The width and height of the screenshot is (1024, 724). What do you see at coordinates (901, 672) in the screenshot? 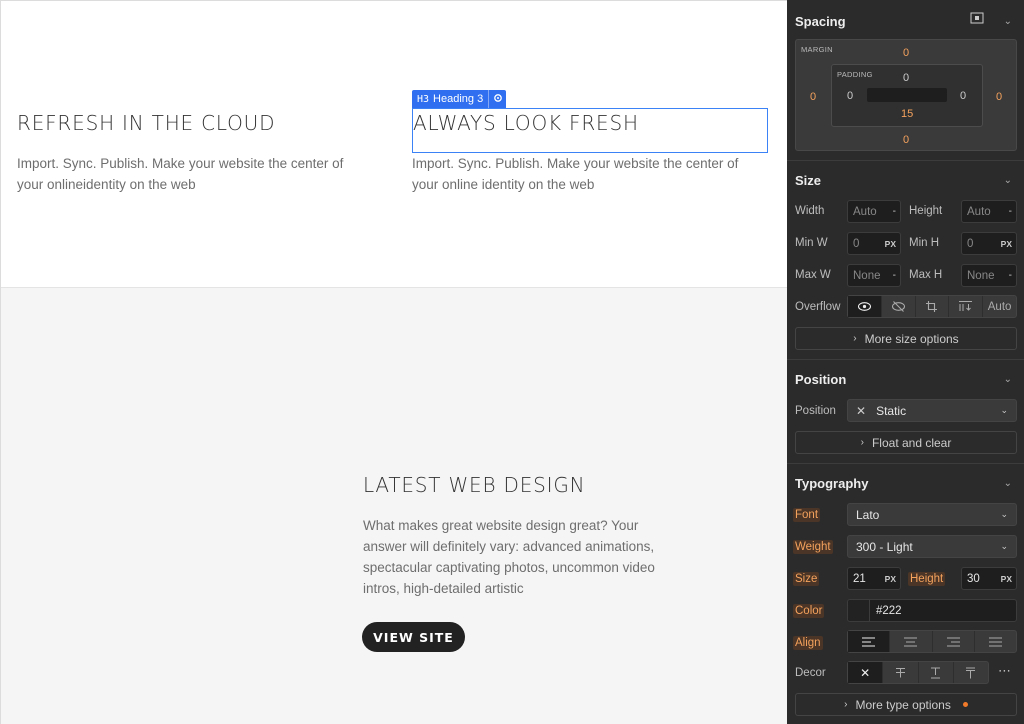
I see `strikethrough-icon` at bounding box center [901, 672].